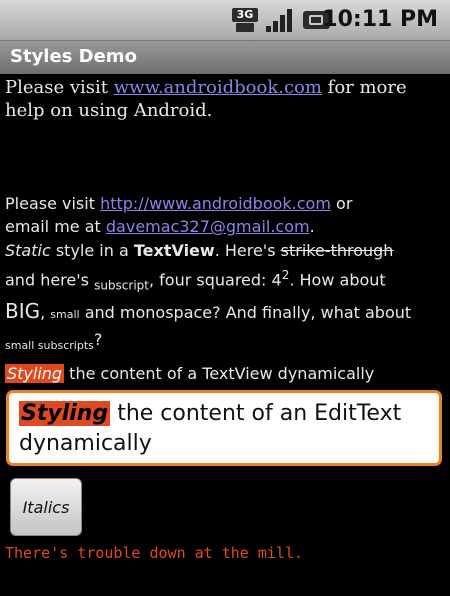 The image size is (450, 596). I want to click on text: email me at, so click(55, 226).